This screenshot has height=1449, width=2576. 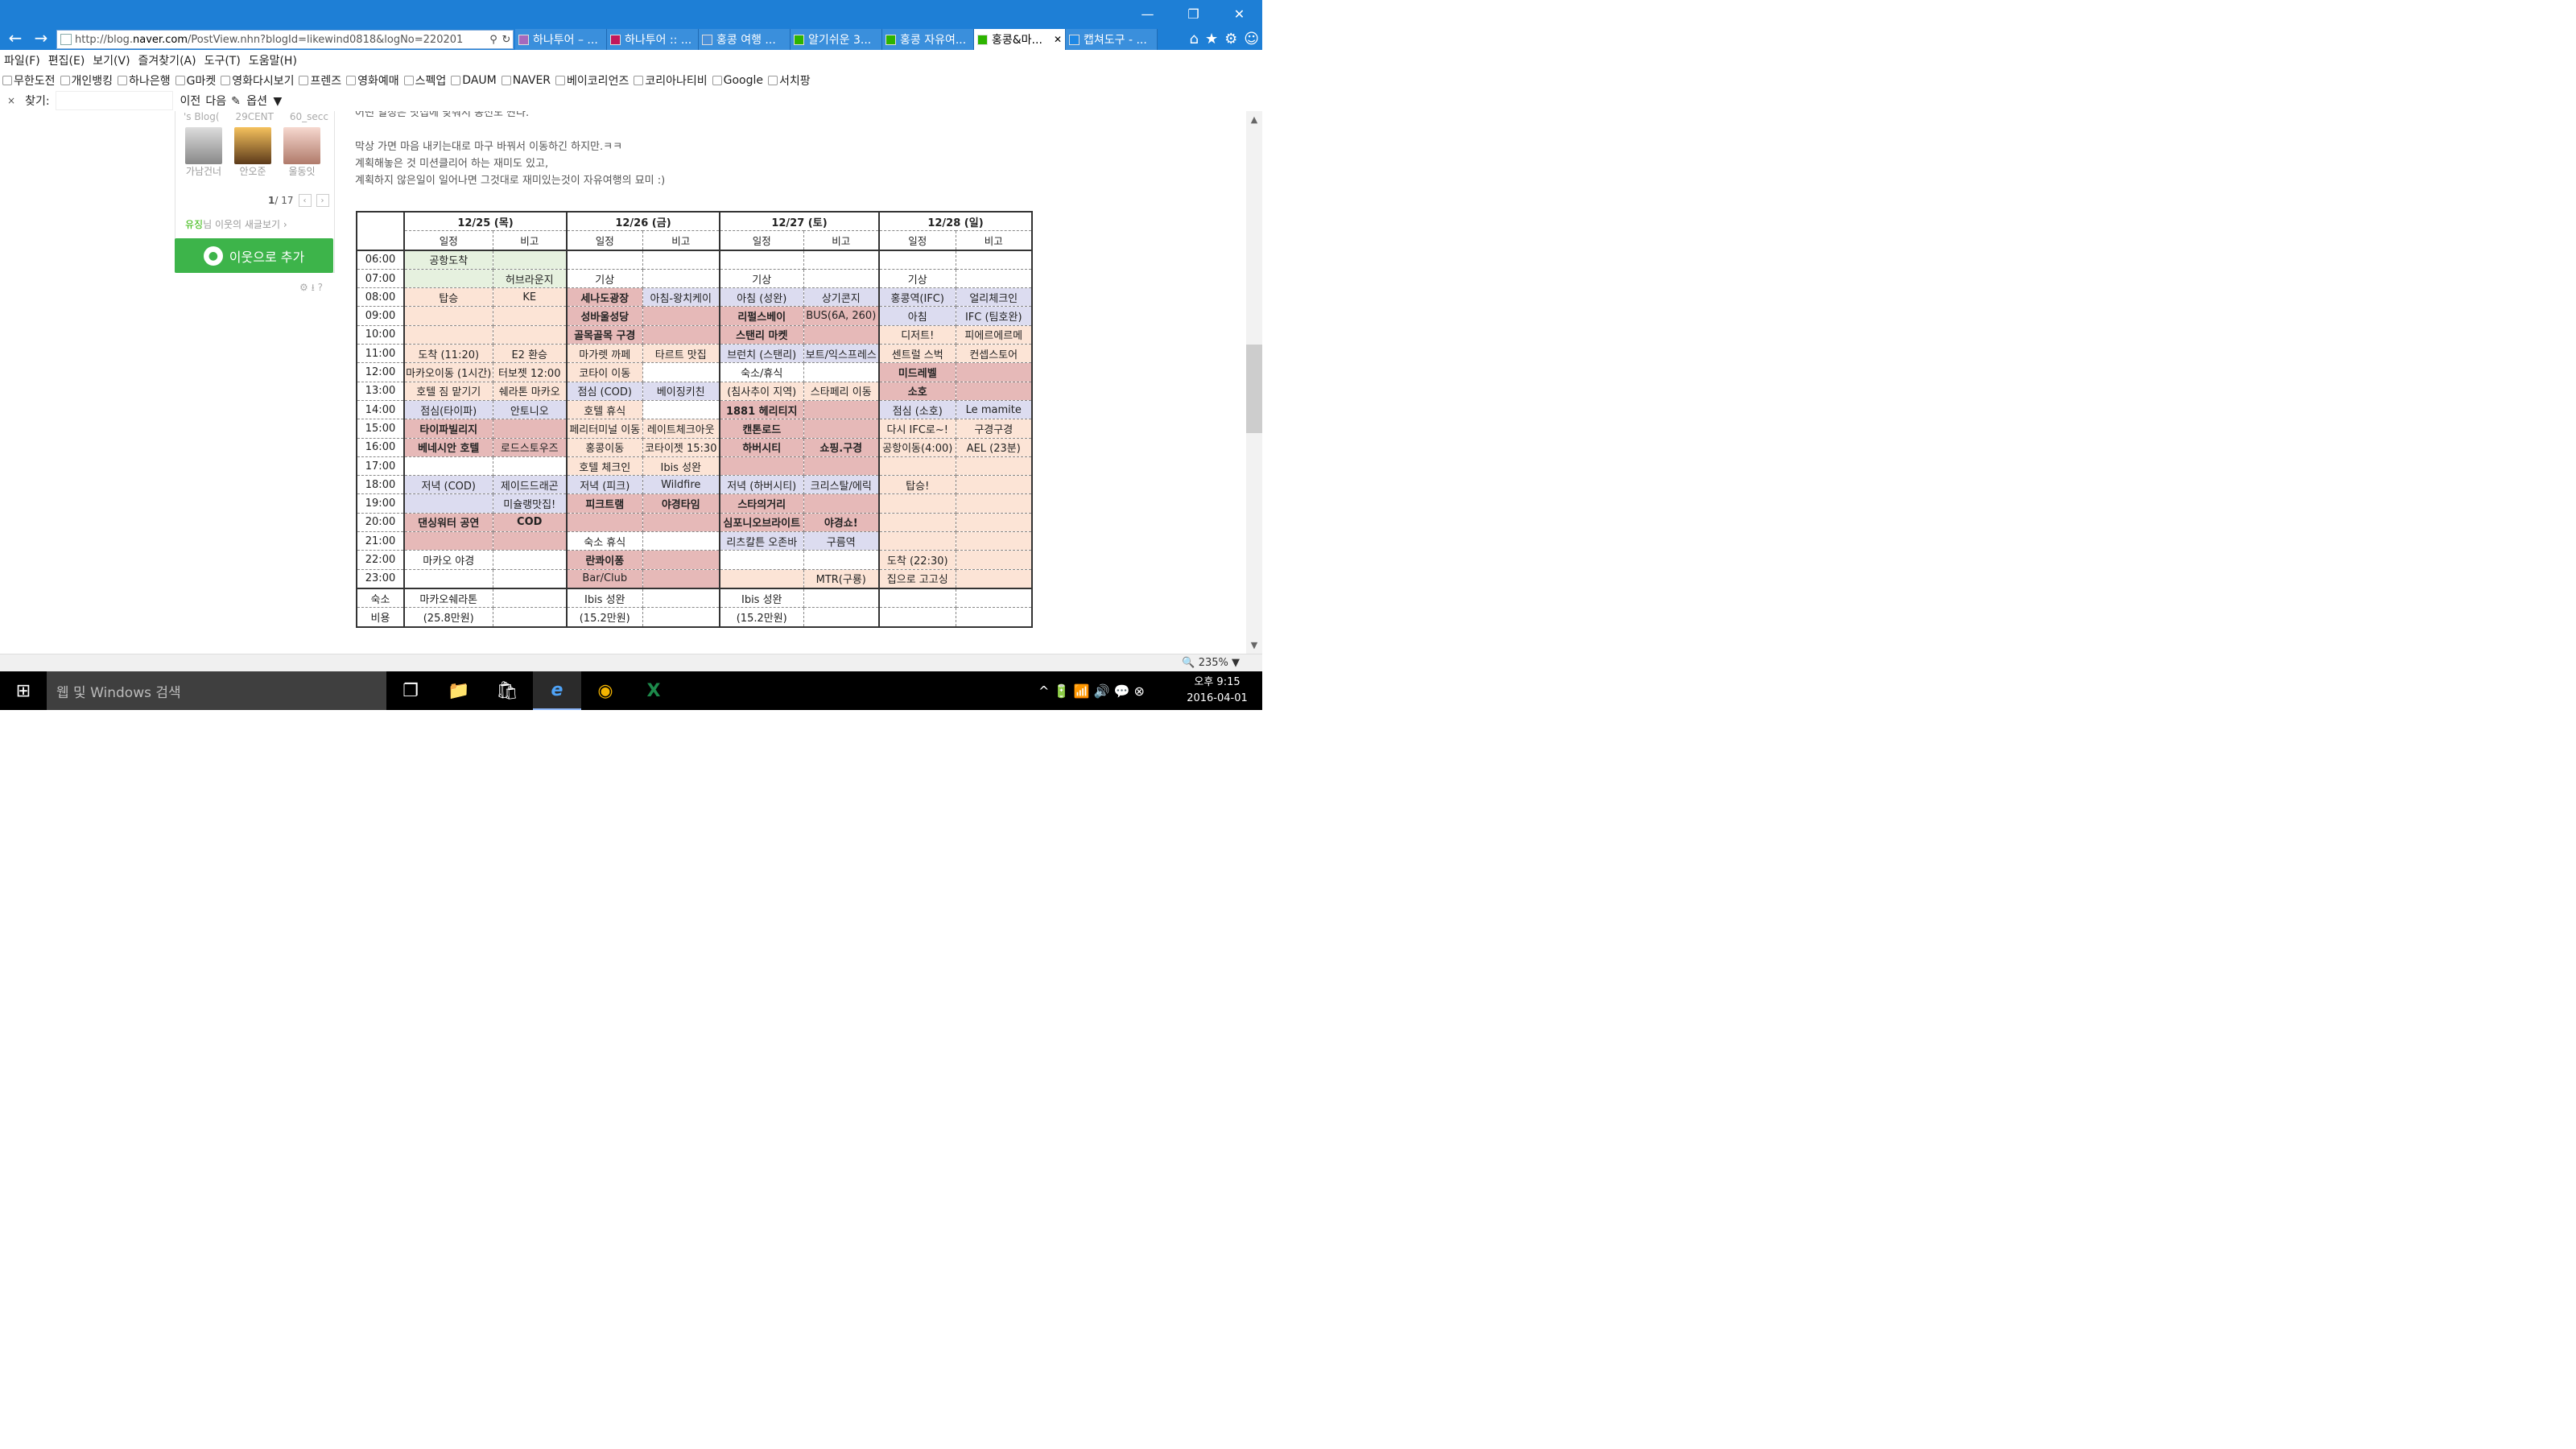 What do you see at coordinates (1251, 39) in the screenshot?
I see `feedback-smile-icon: ☺` at bounding box center [1251, 39].